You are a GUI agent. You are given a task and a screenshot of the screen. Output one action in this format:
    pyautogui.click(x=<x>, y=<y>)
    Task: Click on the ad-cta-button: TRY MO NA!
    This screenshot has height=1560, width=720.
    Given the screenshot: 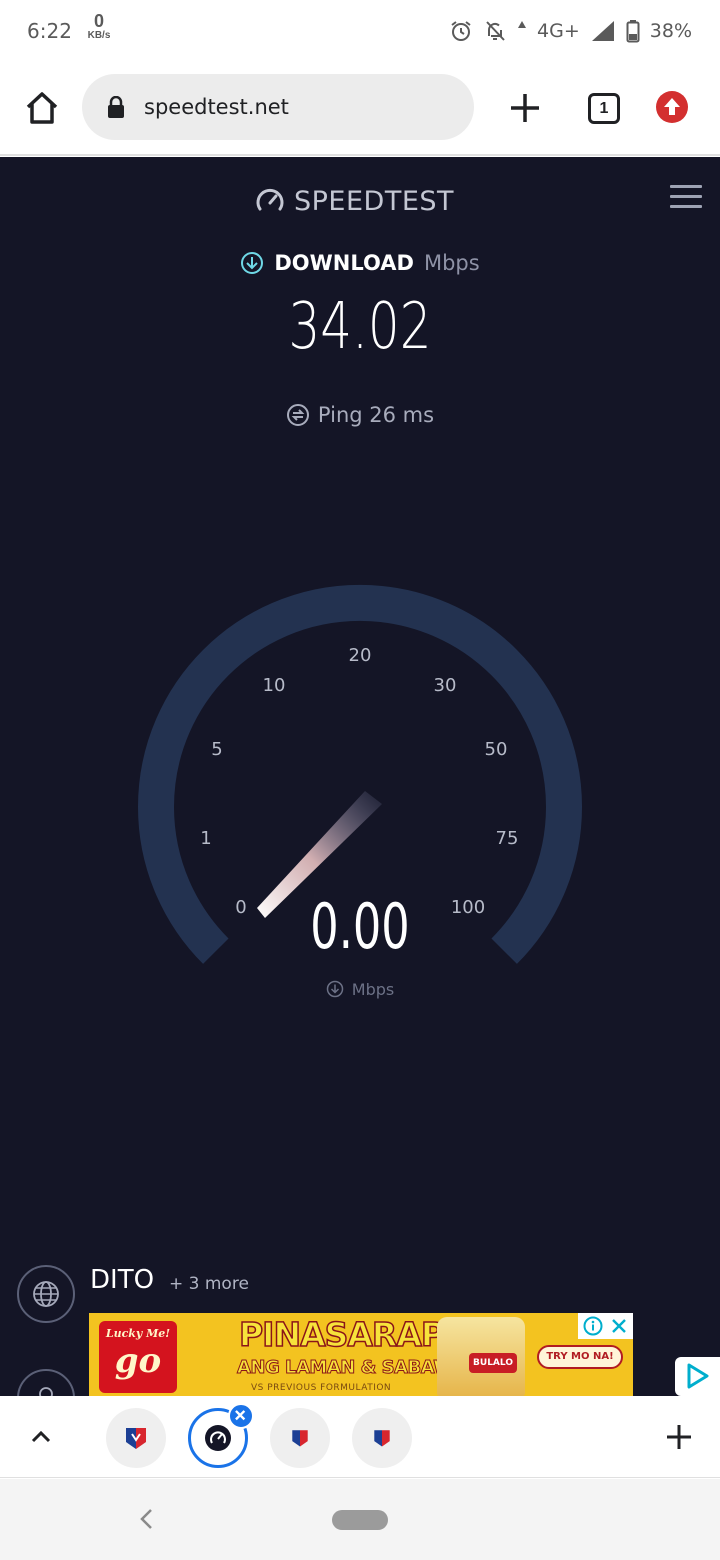 What is the action you would take?
    pyautogui.click(x=580, y=1357)
    